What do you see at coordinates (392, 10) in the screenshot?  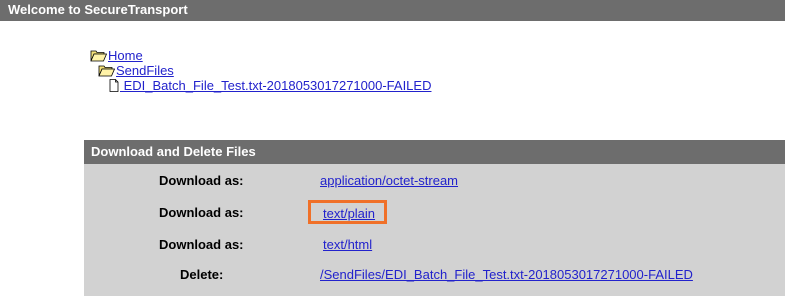 I see `app-title-bar: Welcome to SecureTransport` at bounding box center [392, 10].